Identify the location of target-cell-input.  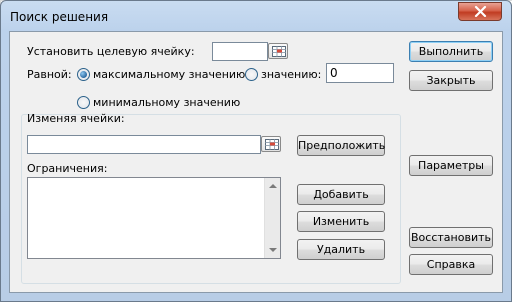
(240, 51).